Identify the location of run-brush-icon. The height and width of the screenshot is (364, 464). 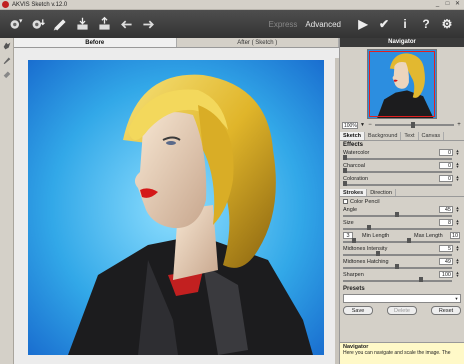
(59, 24).